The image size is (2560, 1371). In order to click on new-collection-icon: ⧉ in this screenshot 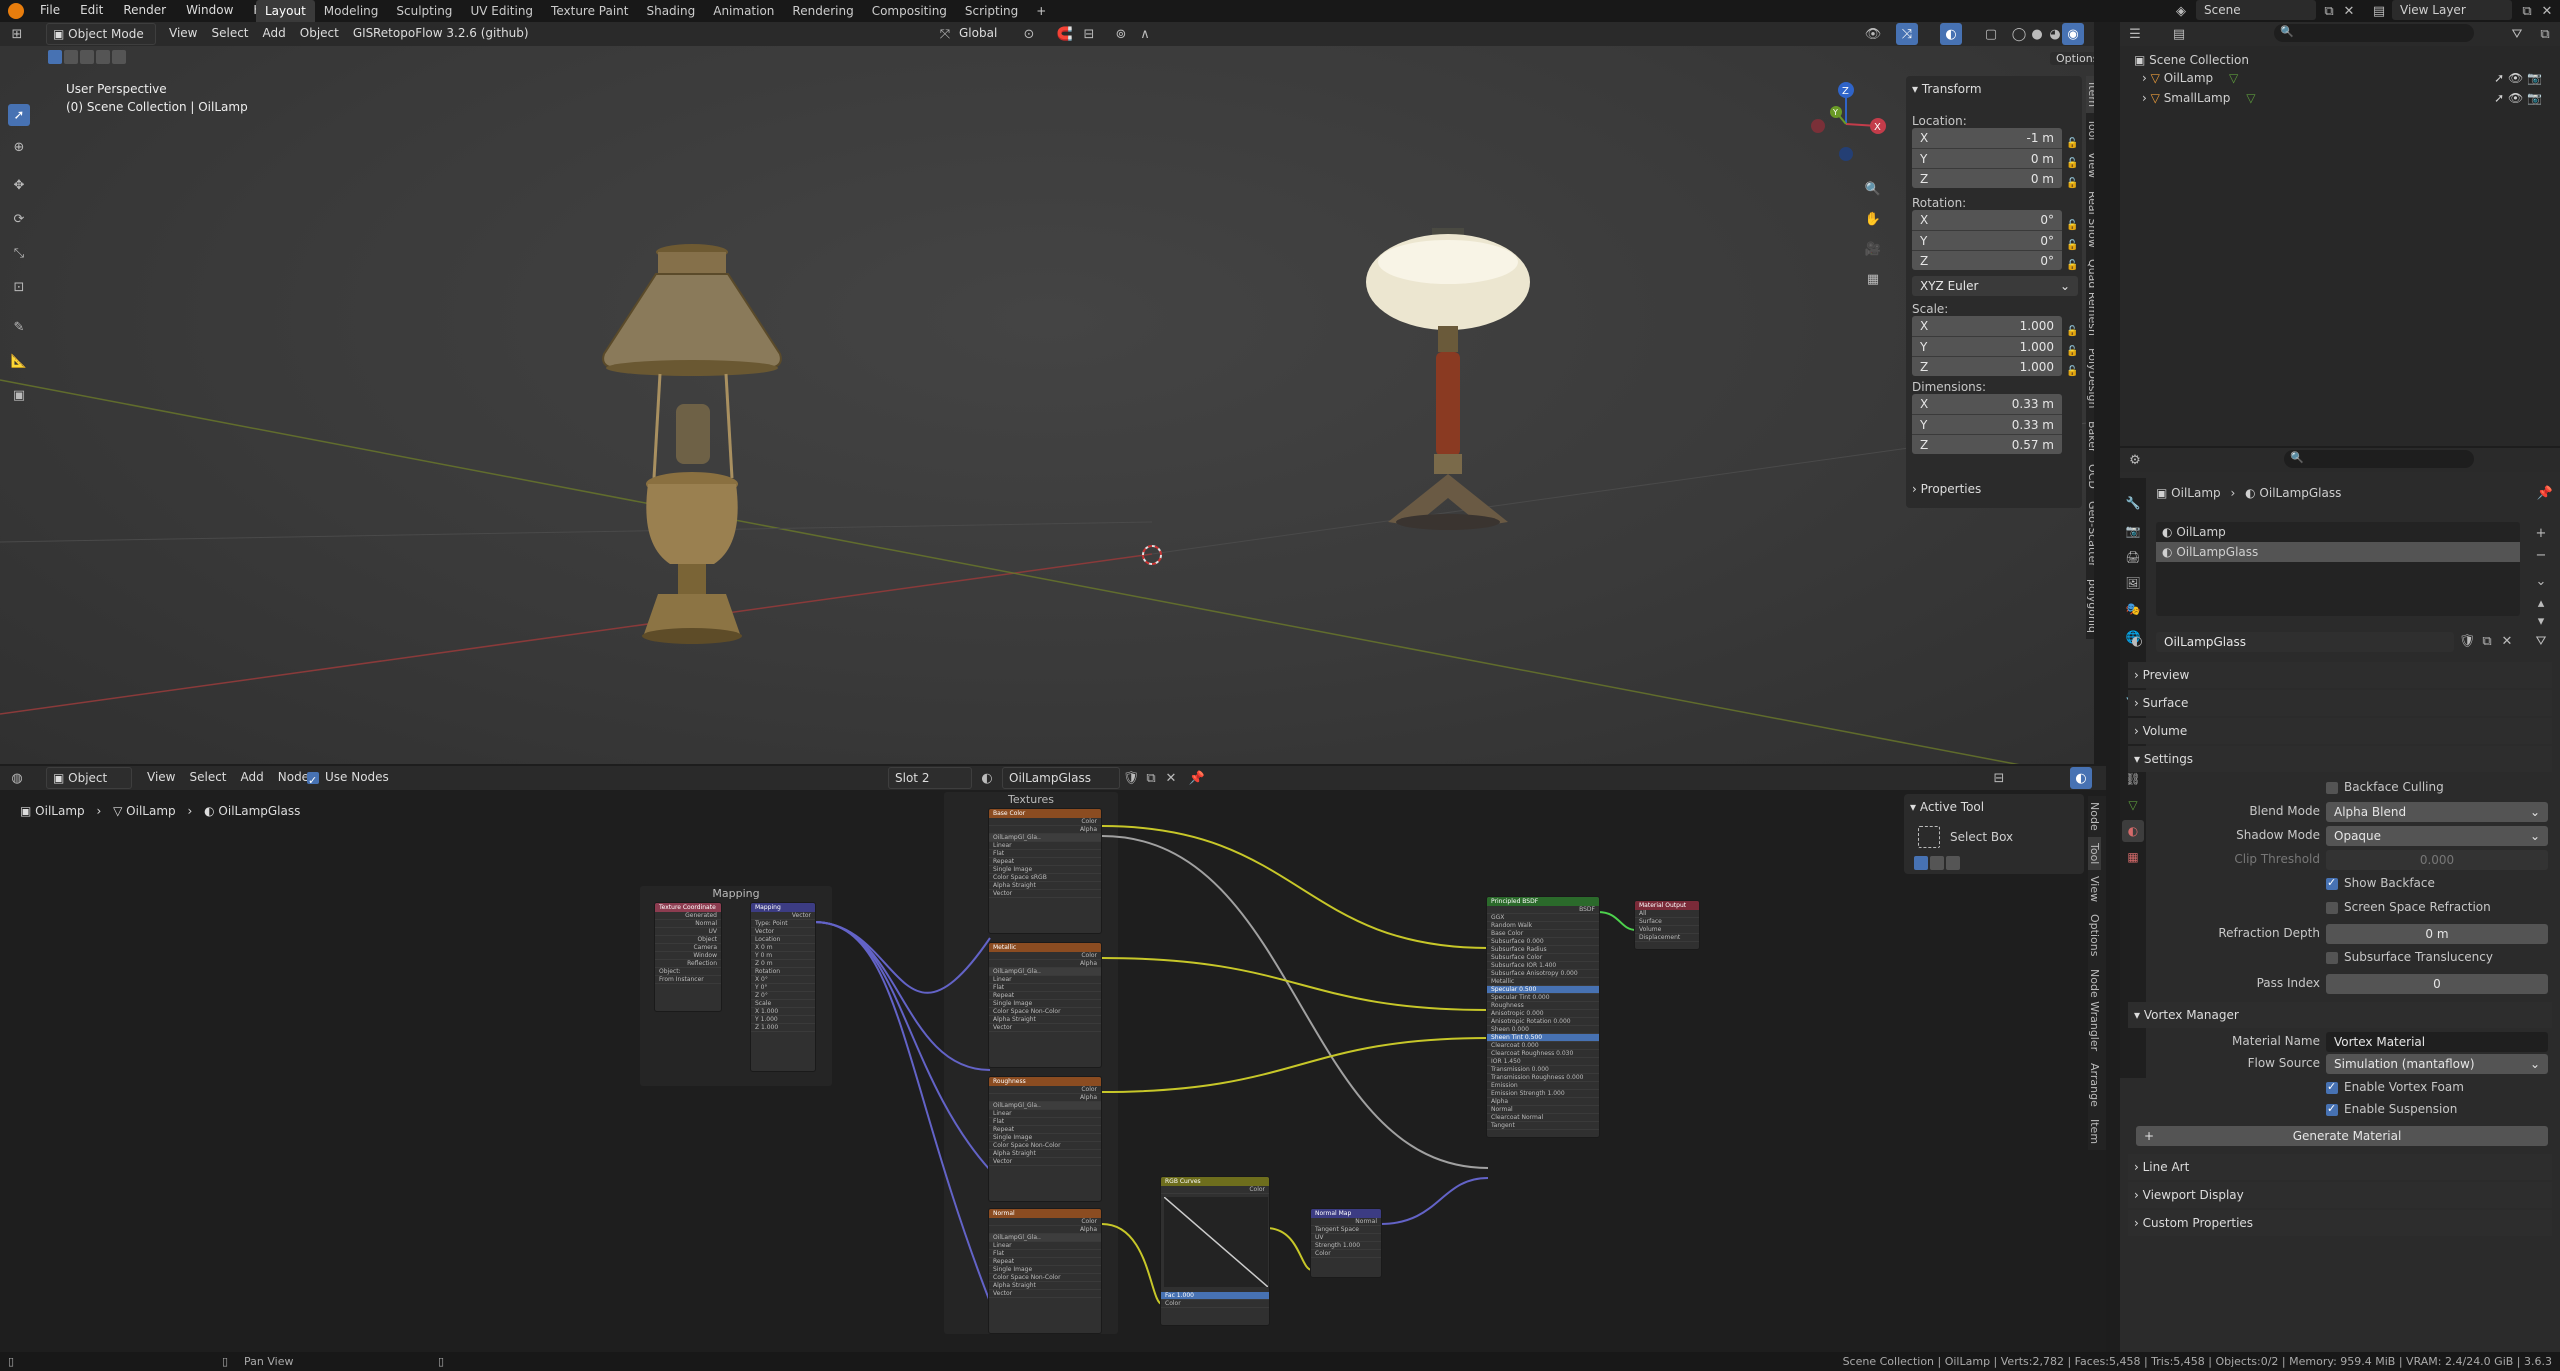, I will do `click(2545, 34)`.